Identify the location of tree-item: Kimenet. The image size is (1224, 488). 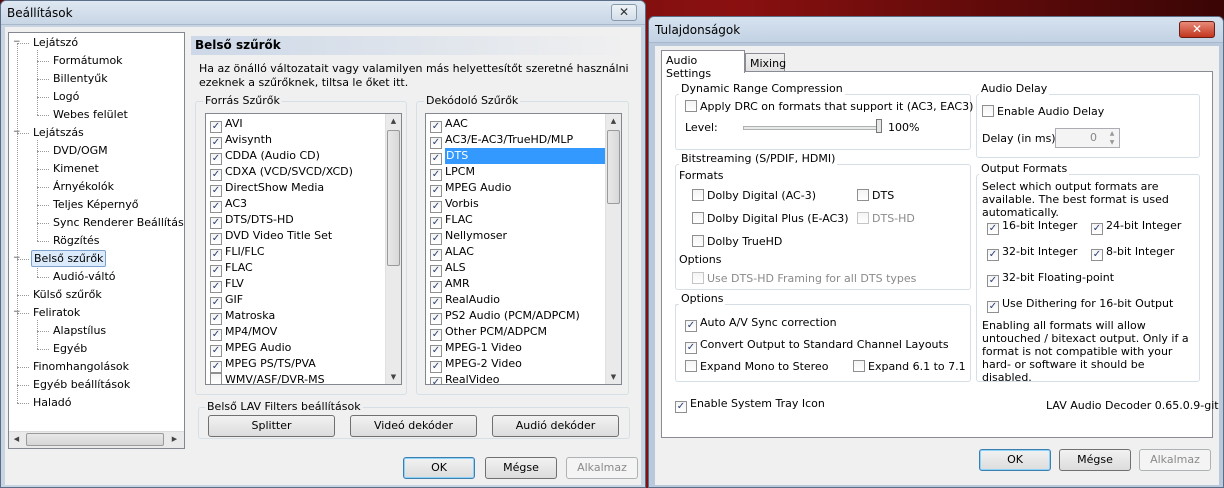
(76, 169).